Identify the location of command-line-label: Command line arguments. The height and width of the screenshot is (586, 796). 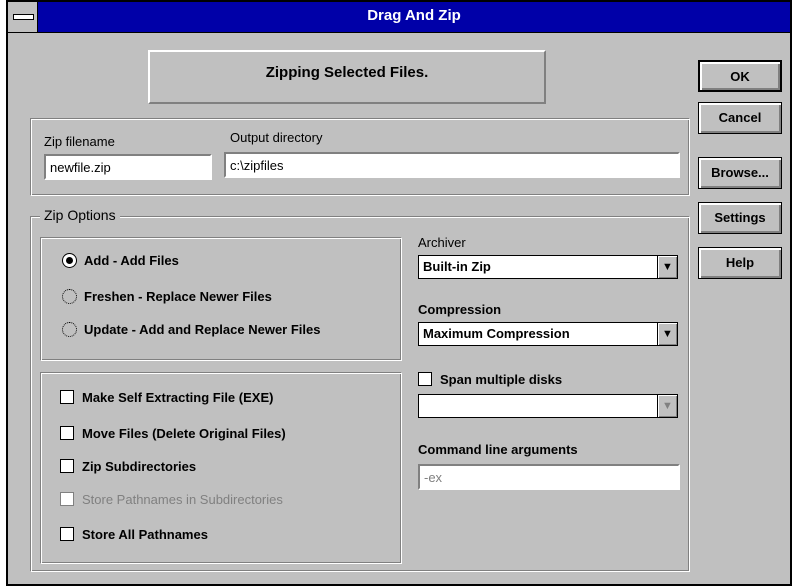
(498, 449).